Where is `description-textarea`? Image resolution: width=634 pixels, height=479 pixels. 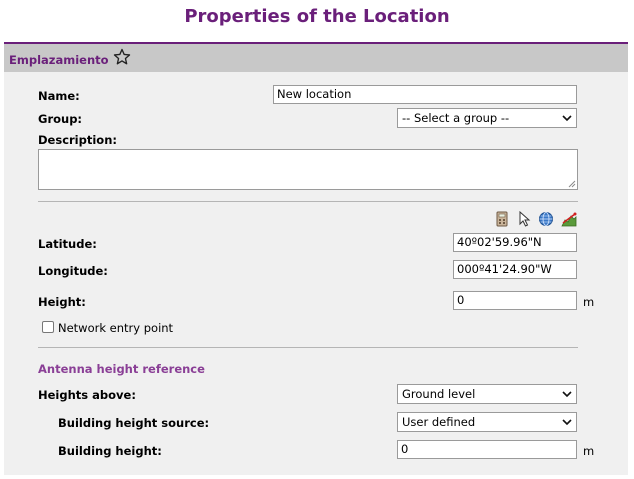
description-textarea is located at coordinates (308, 169).